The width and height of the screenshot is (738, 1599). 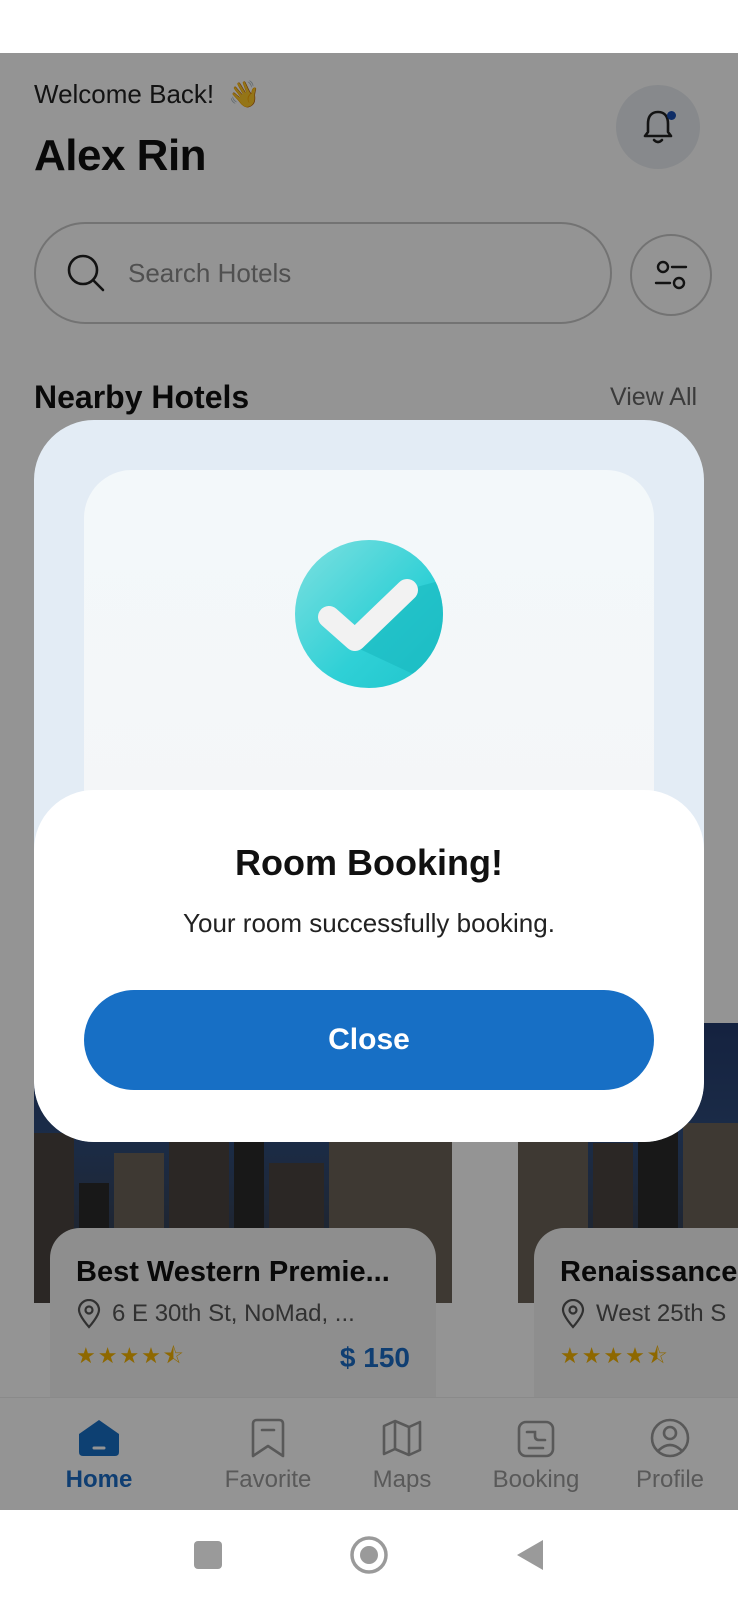 I want to click on home-system-button, so click(x=369, y=1554).